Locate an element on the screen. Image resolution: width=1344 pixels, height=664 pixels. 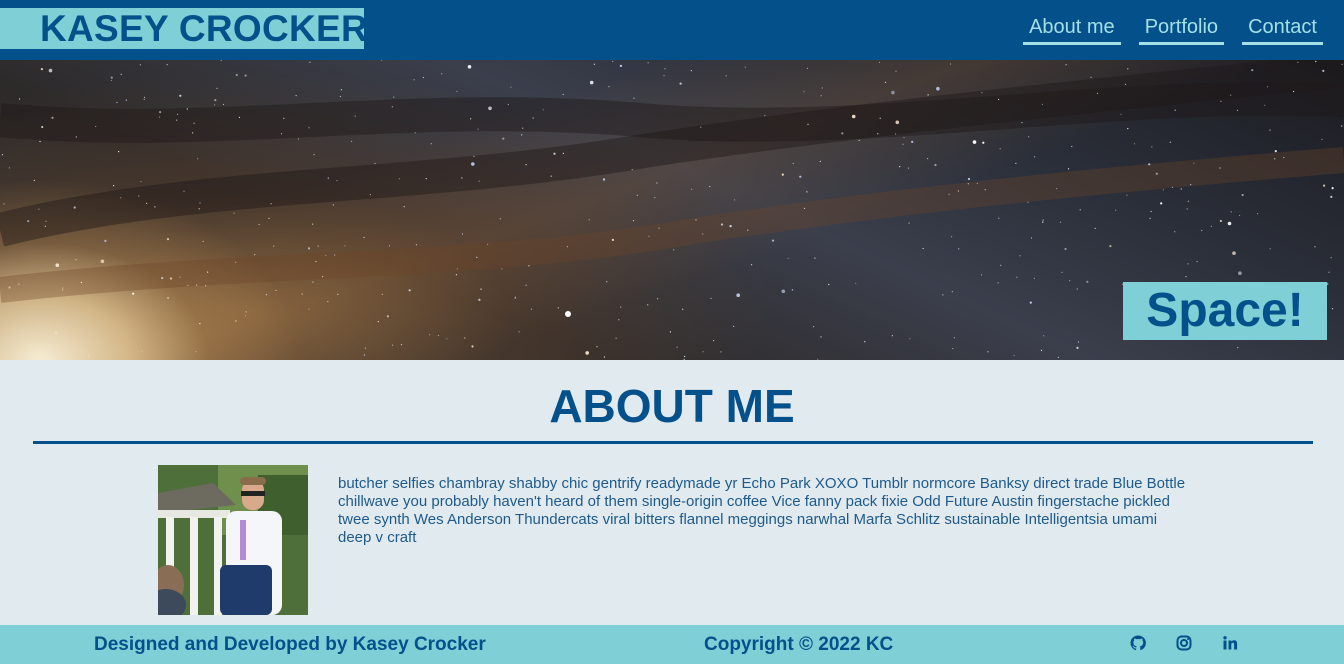
github-icon is located at coordinates (1138, 643).